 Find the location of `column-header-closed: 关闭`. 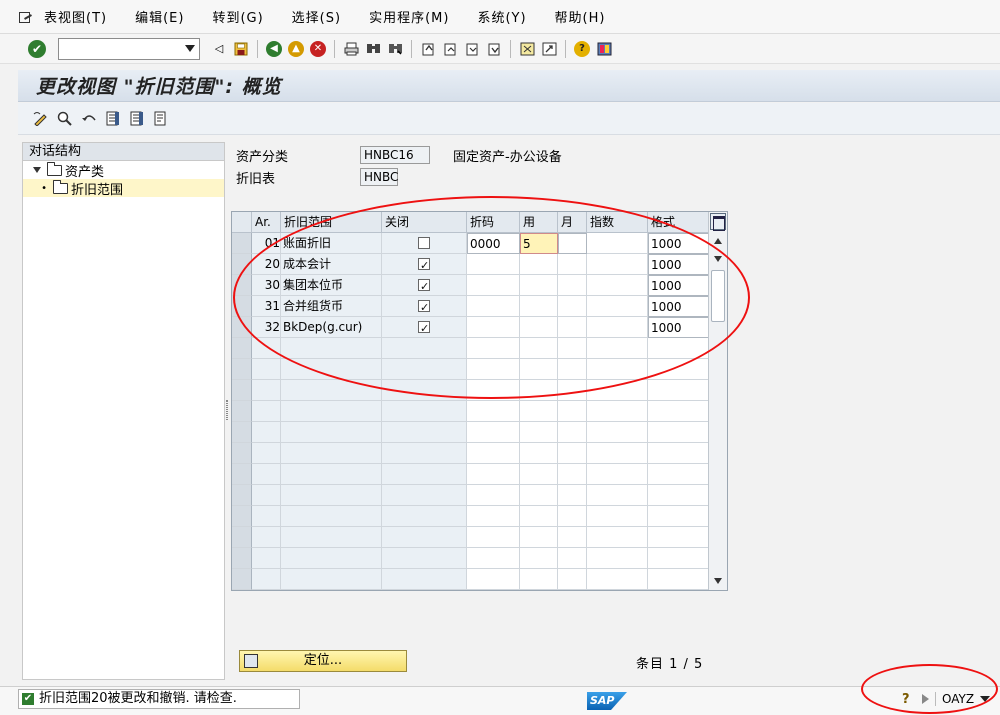

column-header-closed: 关闭 is located at coordinates (424, 222).